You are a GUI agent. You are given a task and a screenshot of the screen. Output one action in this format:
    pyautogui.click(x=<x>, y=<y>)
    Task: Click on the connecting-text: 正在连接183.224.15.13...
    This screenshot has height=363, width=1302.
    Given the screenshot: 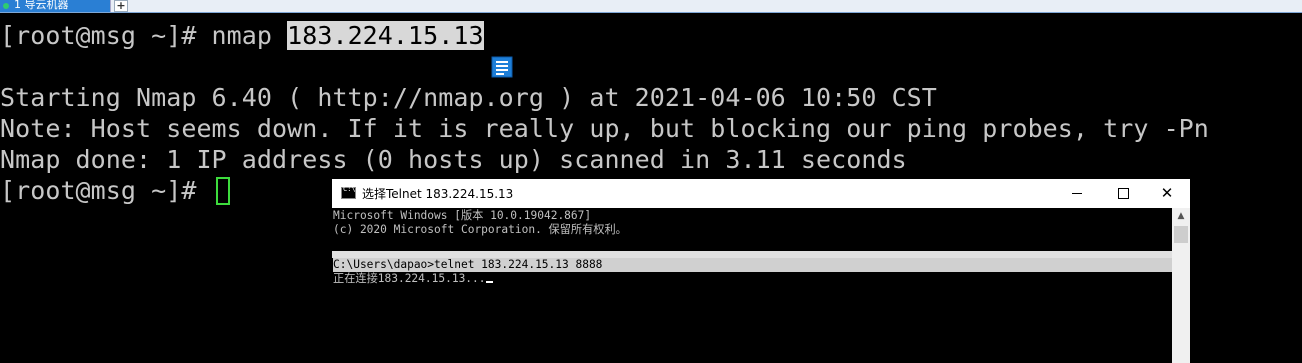 What is the action you would take?
    pyautogui.click(x=409, y=278)
    